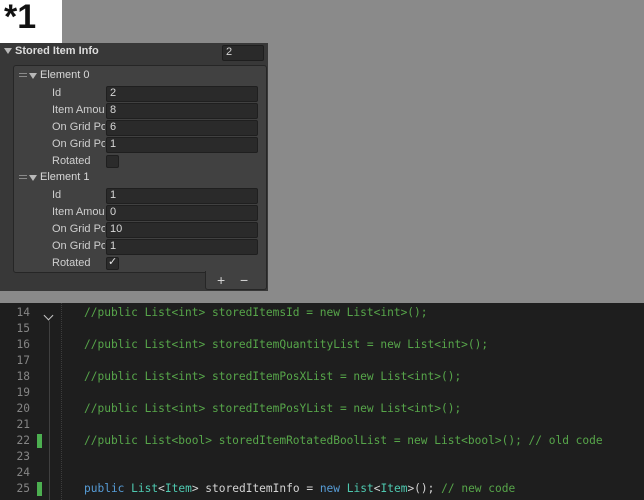  What do you see at coordinates (236, 280) in the screenshot?
I see `list-footer: + −` at bounding box center [236, 280].